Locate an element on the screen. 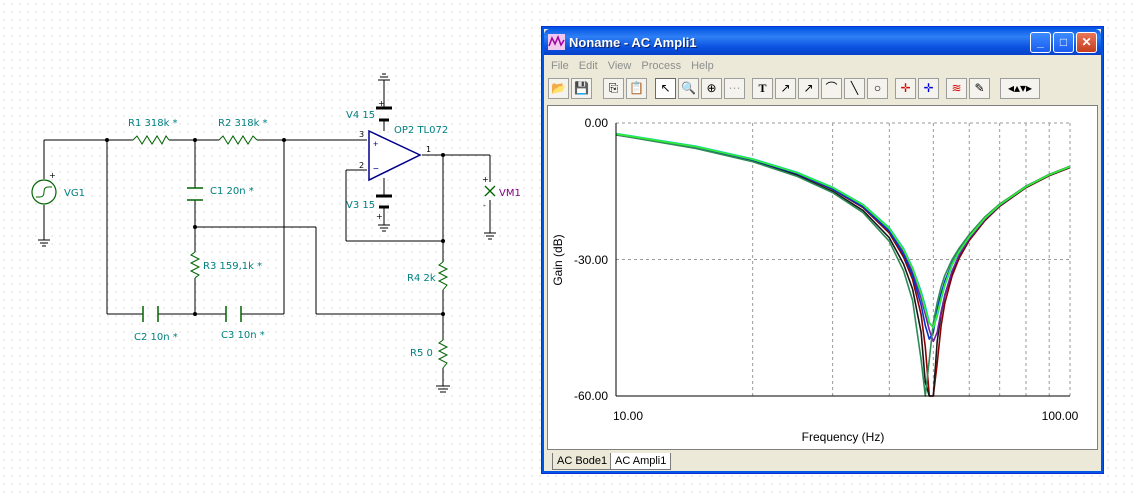 The height and width of the screenshot is (497, 1135). marker-icon: ⌒ is located at coordinates (831, 88).